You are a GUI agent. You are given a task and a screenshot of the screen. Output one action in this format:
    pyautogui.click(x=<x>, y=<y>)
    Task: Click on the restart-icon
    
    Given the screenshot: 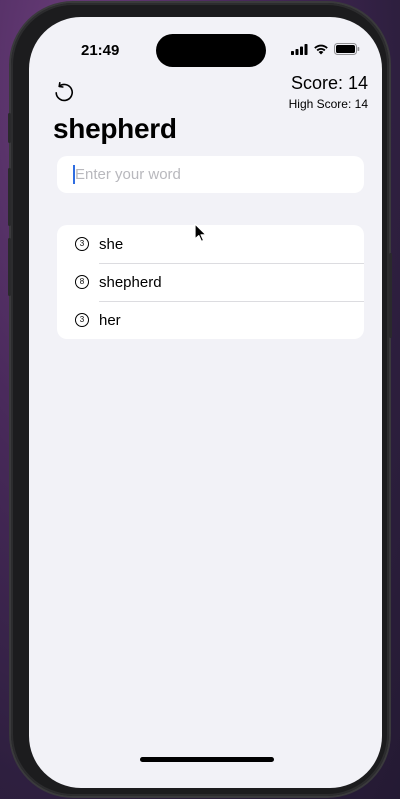 What is the action you would take?
    pyautogui.click(x=64, y=92)
    